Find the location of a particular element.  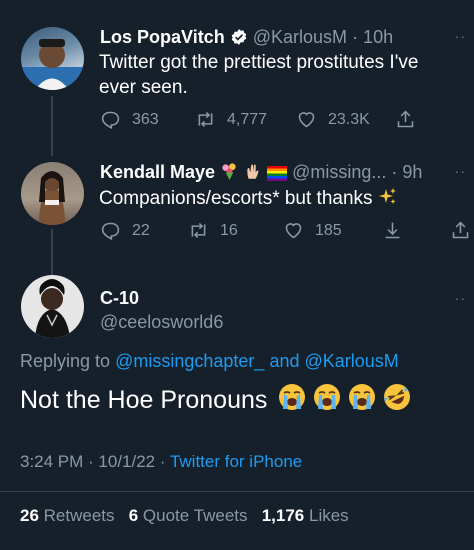

timestamp-line: 3:24 PM · 10/1/22 · Twitter for iPhone is located at coordinates (161, 462).